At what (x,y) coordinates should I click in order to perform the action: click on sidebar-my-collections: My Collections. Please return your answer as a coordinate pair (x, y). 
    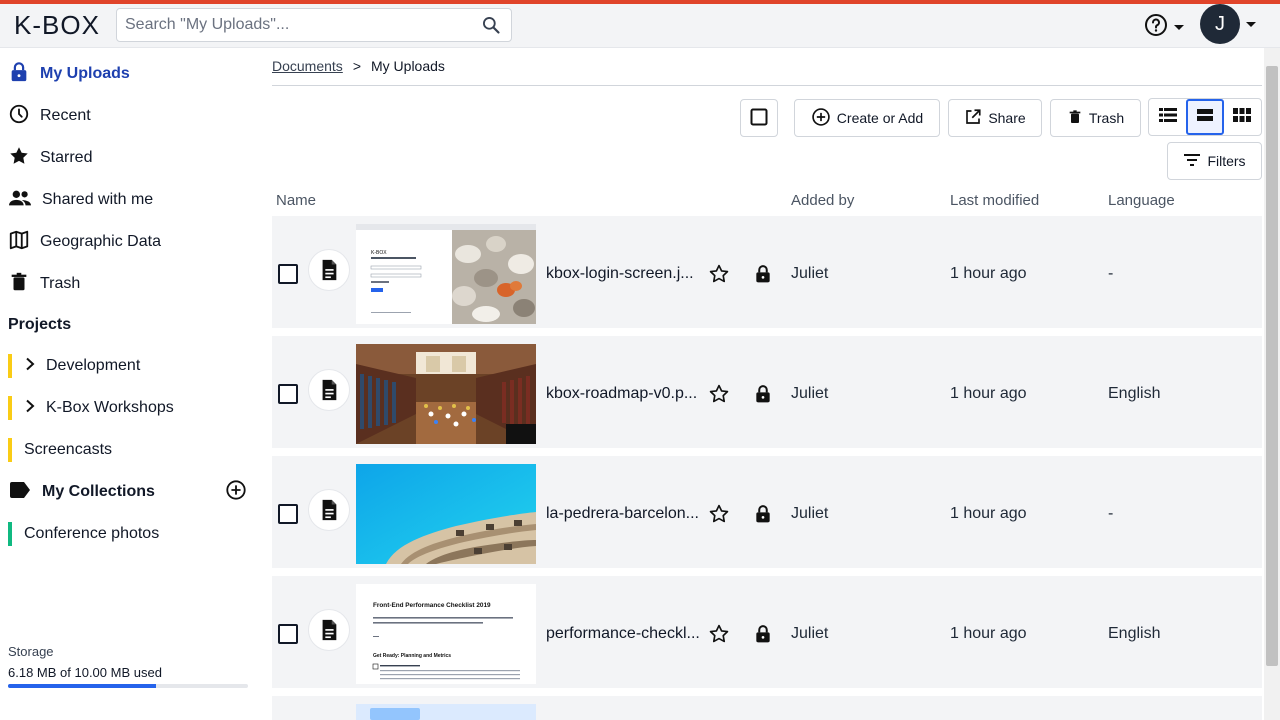
    Looking at the image, I should click on (81, 492).